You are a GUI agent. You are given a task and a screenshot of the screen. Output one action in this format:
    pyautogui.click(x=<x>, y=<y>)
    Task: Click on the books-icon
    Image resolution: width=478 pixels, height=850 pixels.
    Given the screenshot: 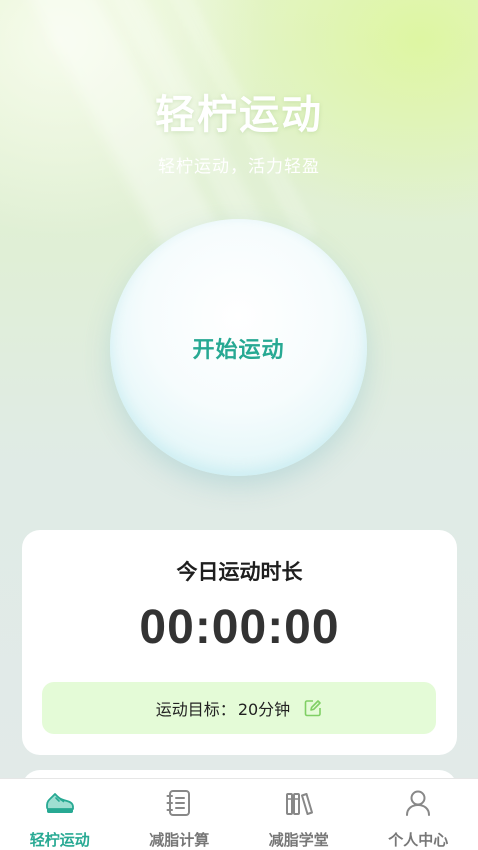 What is the action you would take?
    pyautogui.click(x=299, y=805)
    